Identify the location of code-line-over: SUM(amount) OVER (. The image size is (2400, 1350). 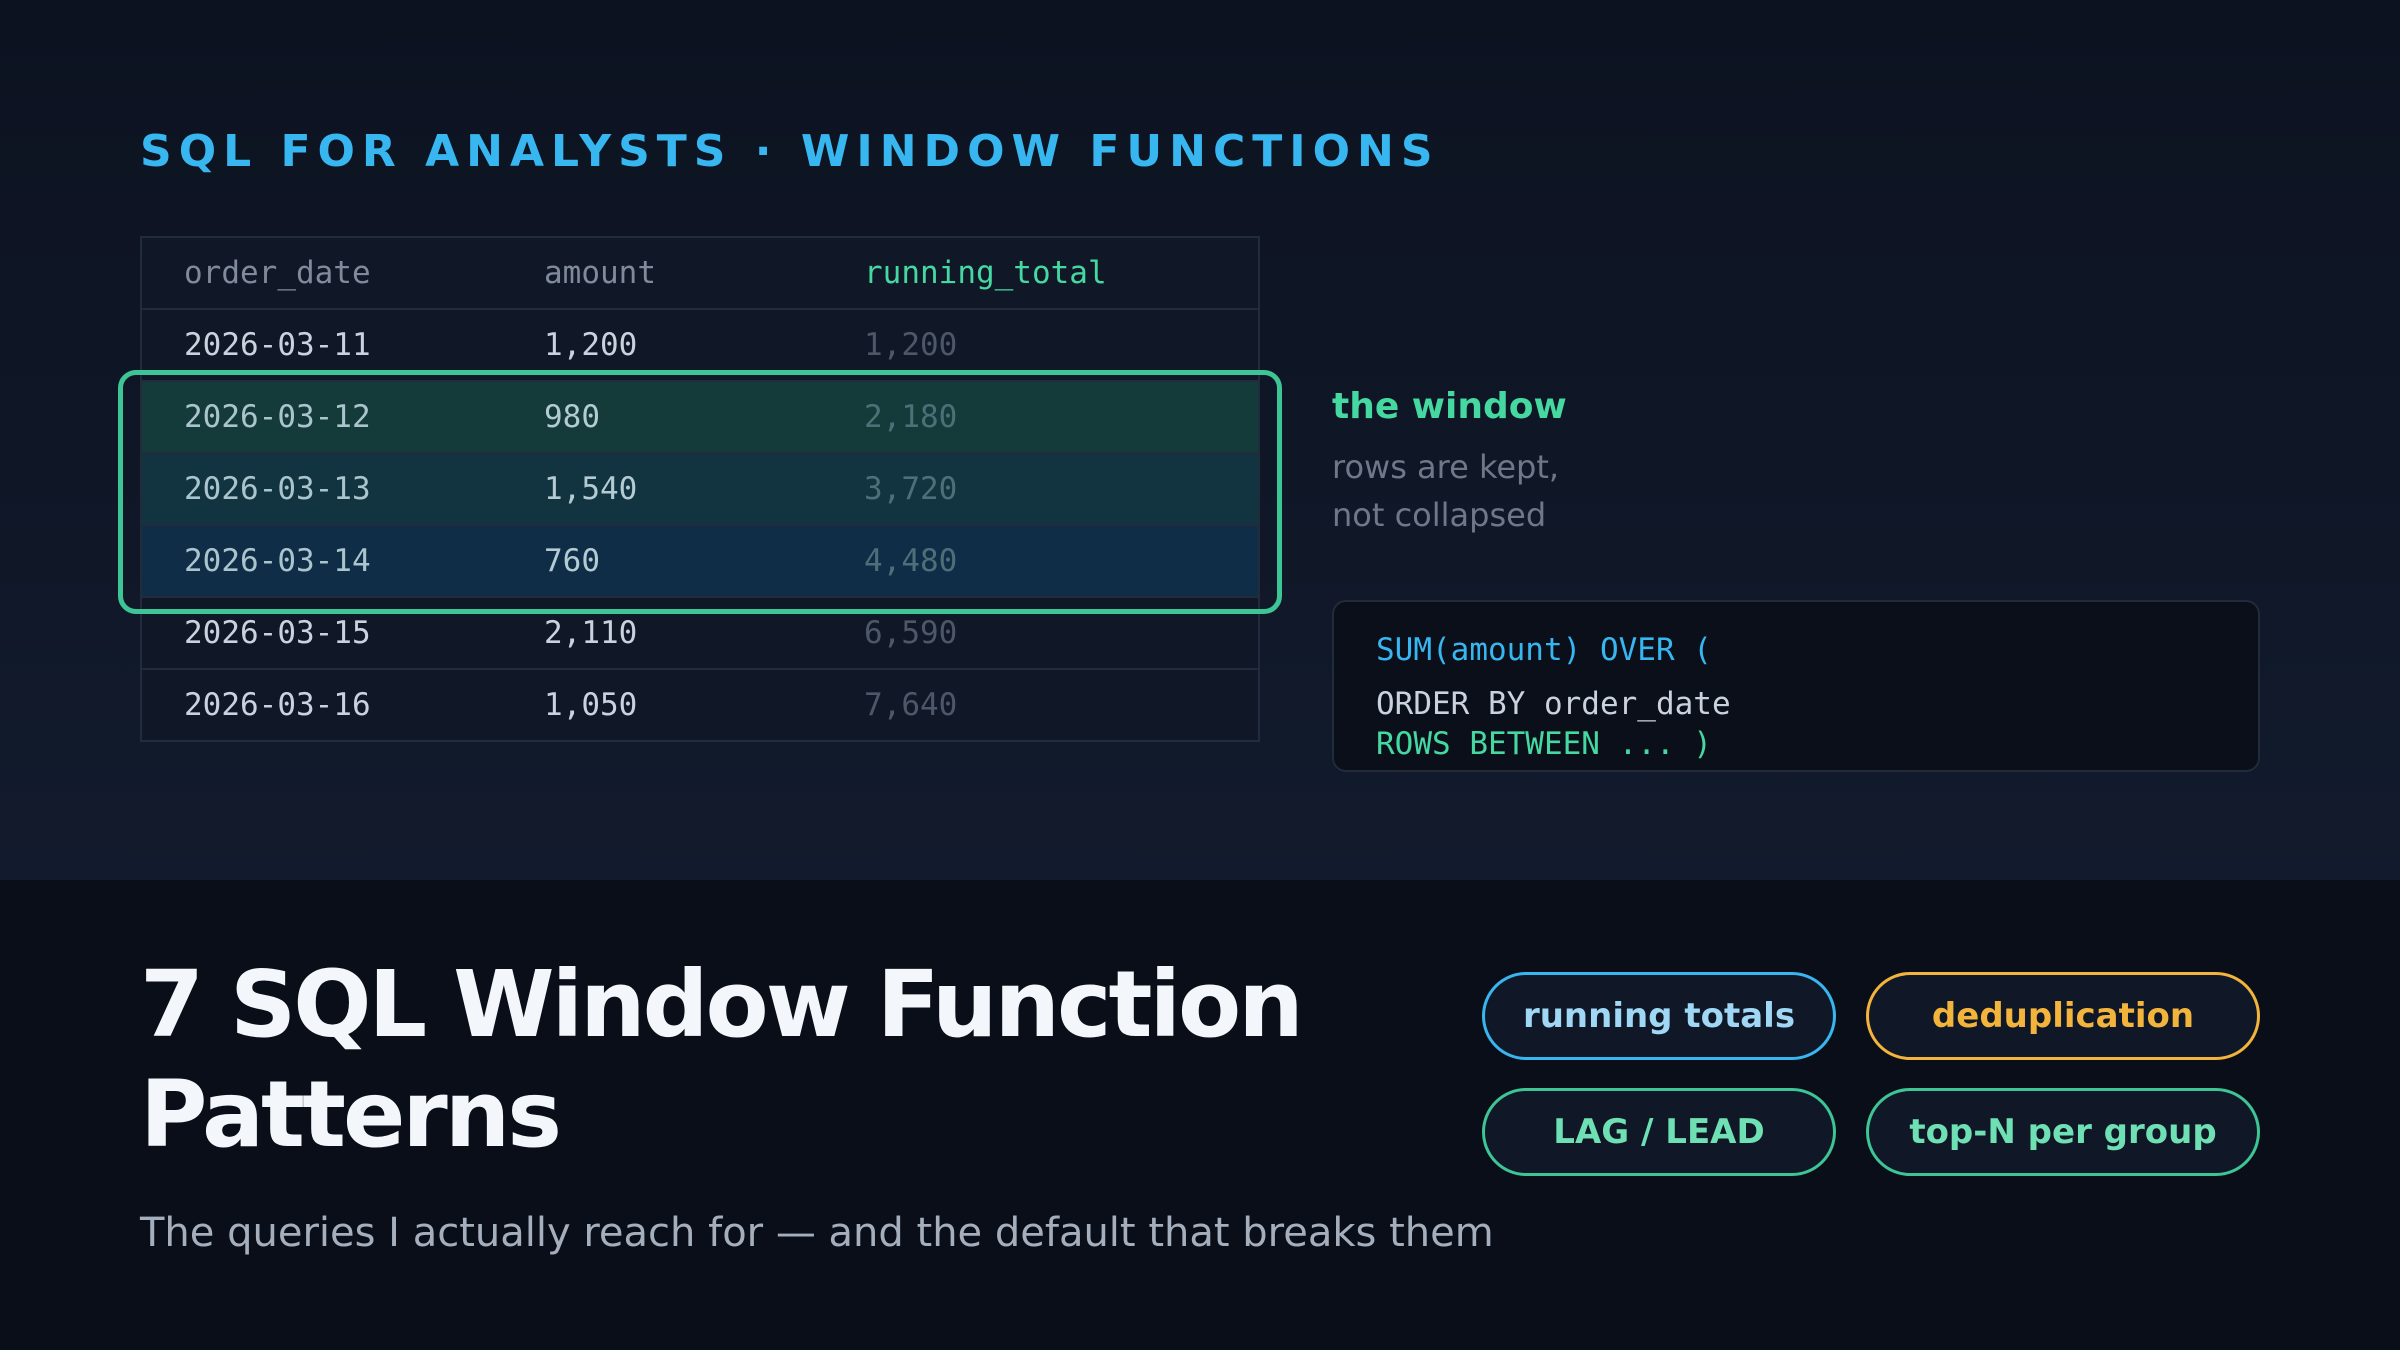
(1544, 650).